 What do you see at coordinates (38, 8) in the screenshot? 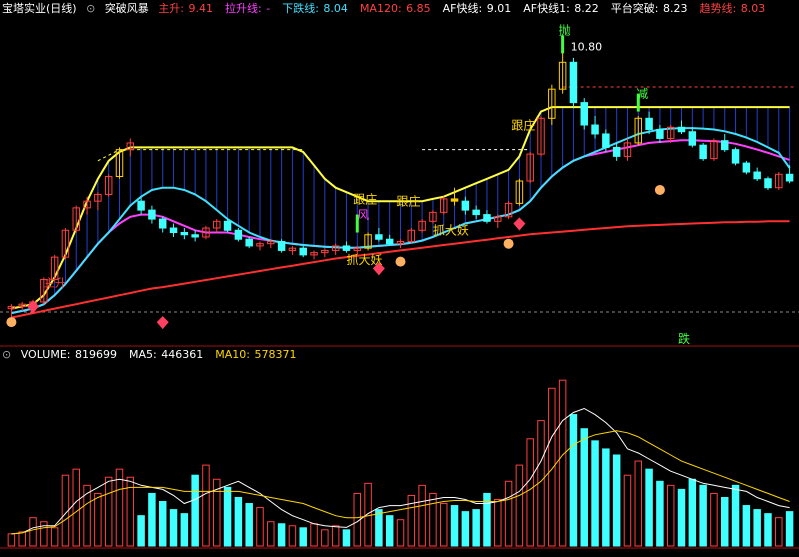
I see `stock-title: 宝塔实业(日线)` at bounding box center [38, 8].